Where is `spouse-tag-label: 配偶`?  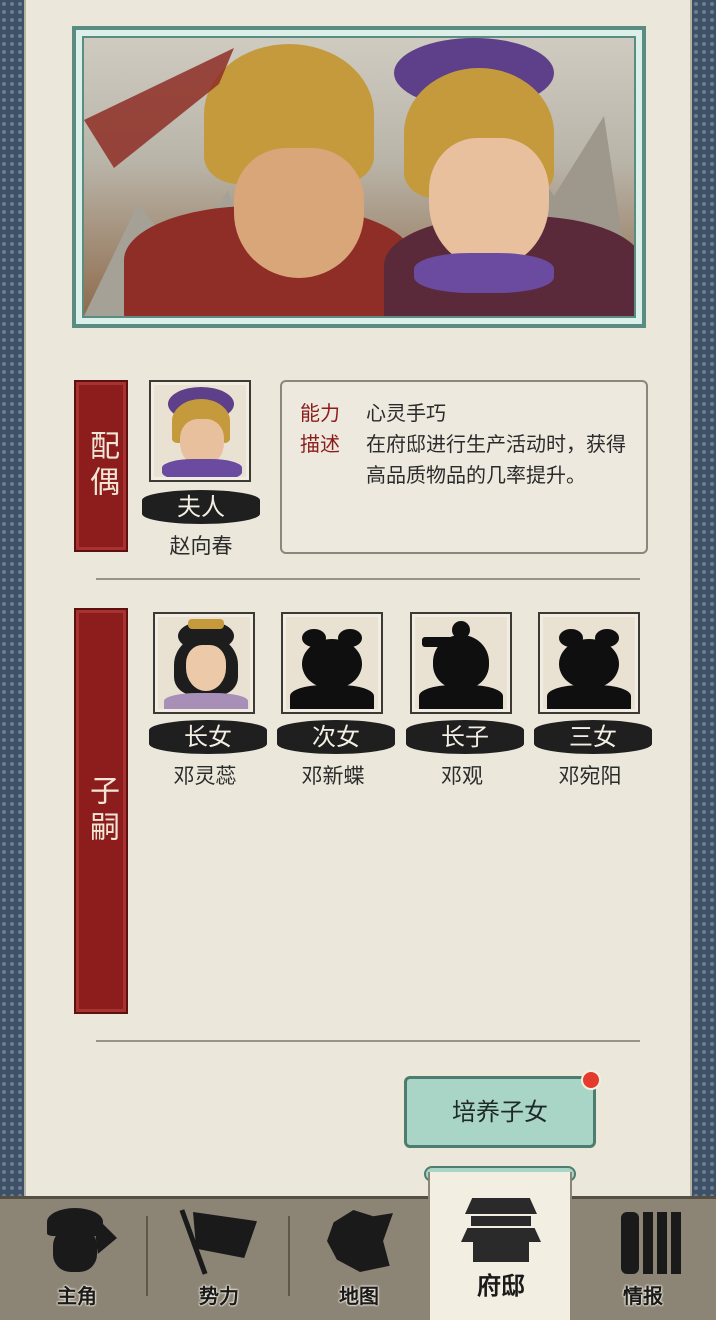 spouse-tag-label: 配偶 is located at coordinates (101, 466).